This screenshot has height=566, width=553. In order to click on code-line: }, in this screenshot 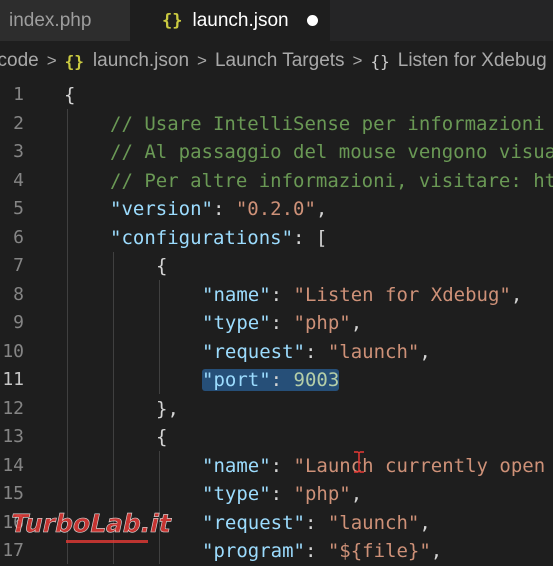, I will do `click(167, 409)`.